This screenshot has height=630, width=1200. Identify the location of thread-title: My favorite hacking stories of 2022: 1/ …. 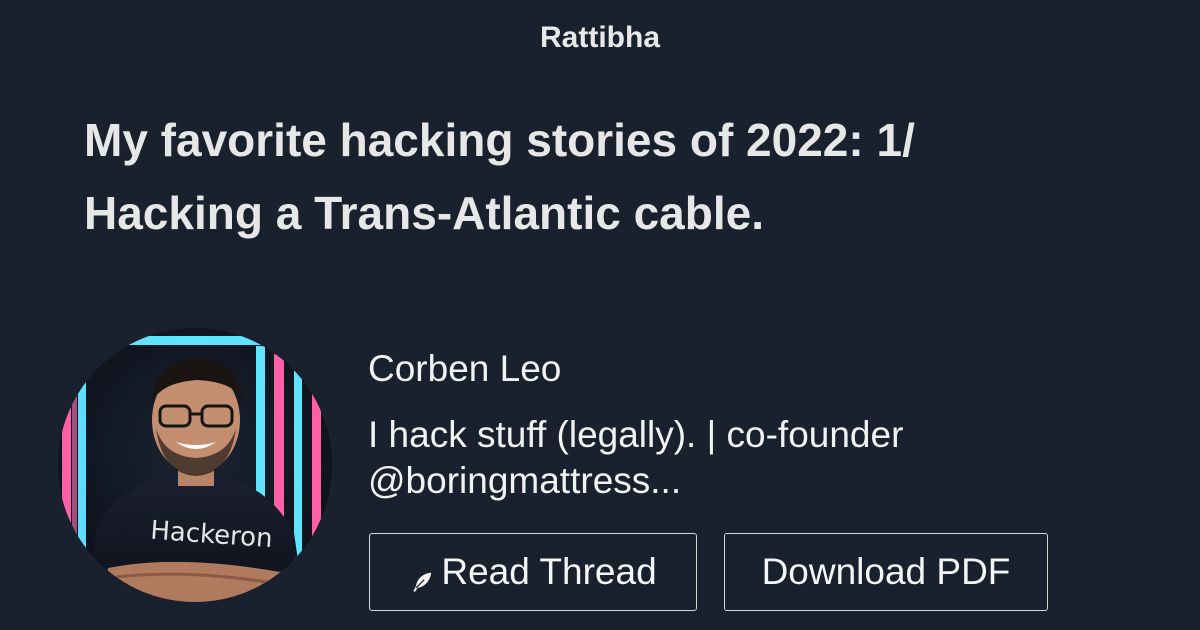
(499, 176).